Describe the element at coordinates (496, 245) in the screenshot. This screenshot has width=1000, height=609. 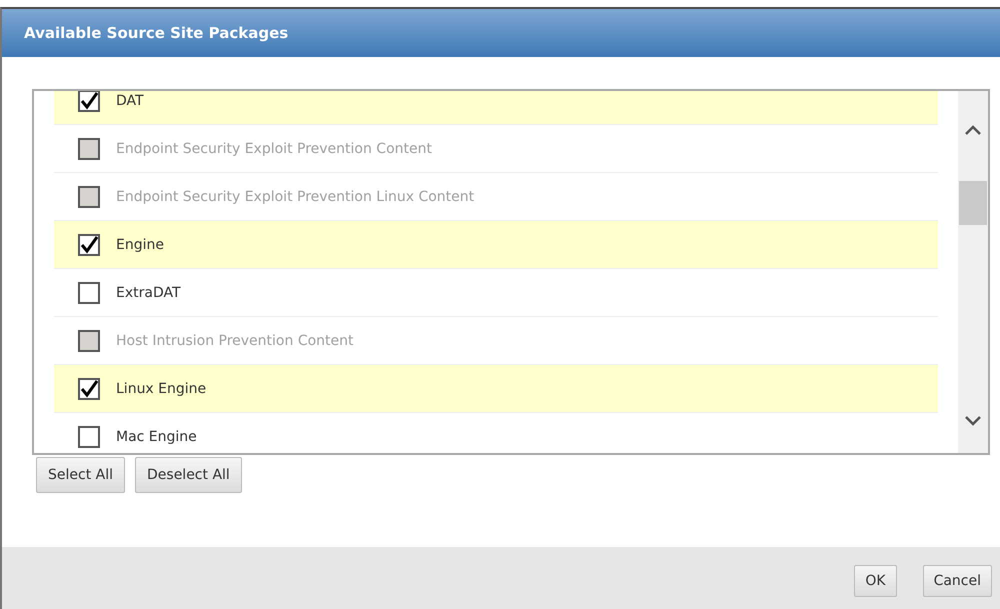
I see `package-row: Engine` at that location.